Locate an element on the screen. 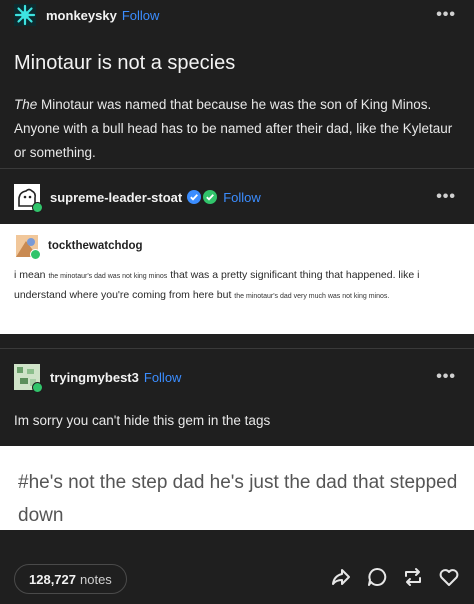 The width and height of the screenshot is (474, 604). verified-icon is located at coordinates (194, 197).